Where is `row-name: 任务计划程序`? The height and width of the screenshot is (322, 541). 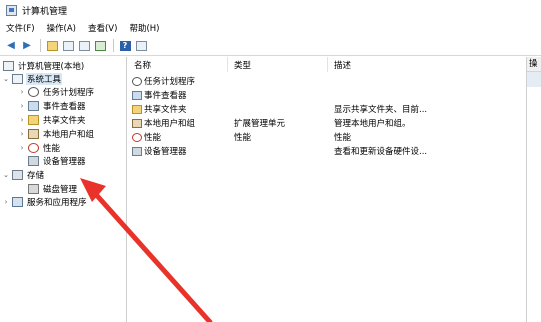 row-name: 任务计划程序 is located at coordinates (180, 81).